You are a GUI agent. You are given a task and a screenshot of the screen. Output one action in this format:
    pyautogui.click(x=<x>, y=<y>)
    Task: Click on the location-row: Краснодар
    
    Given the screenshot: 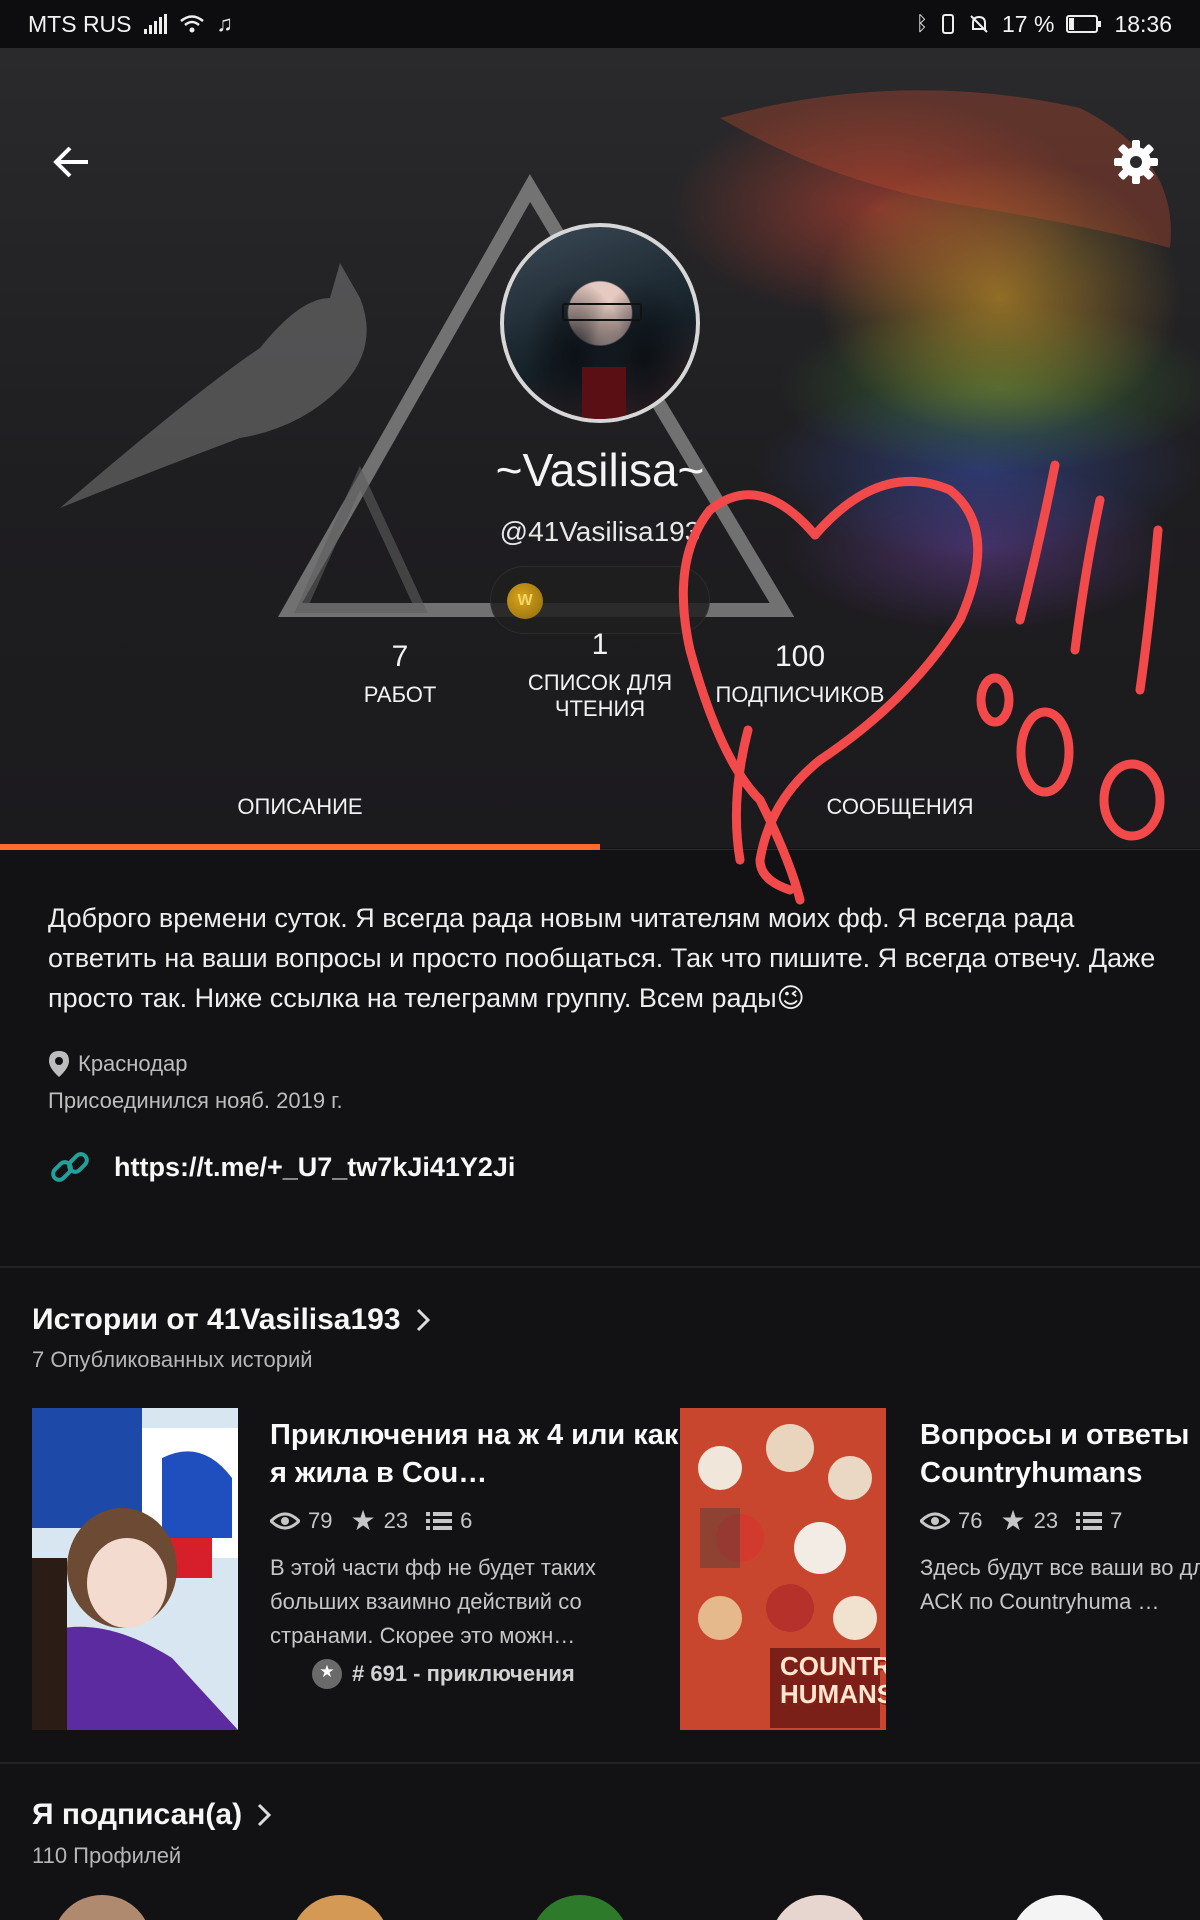 What is the action you would take?
    pyautogui.click(x=118, y=1064)
    